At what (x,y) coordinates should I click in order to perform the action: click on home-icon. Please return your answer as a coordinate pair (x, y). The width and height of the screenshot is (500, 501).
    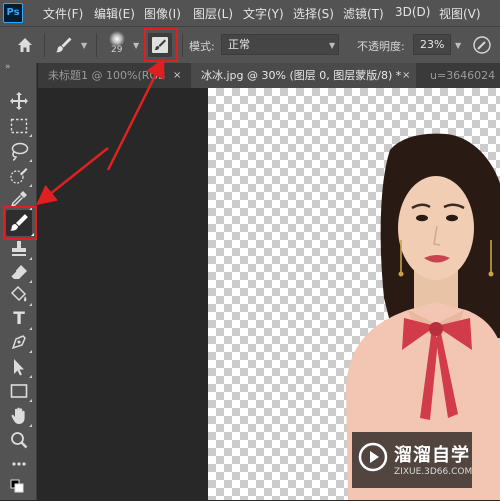
    Looking at the image, I should click on (25, 47).